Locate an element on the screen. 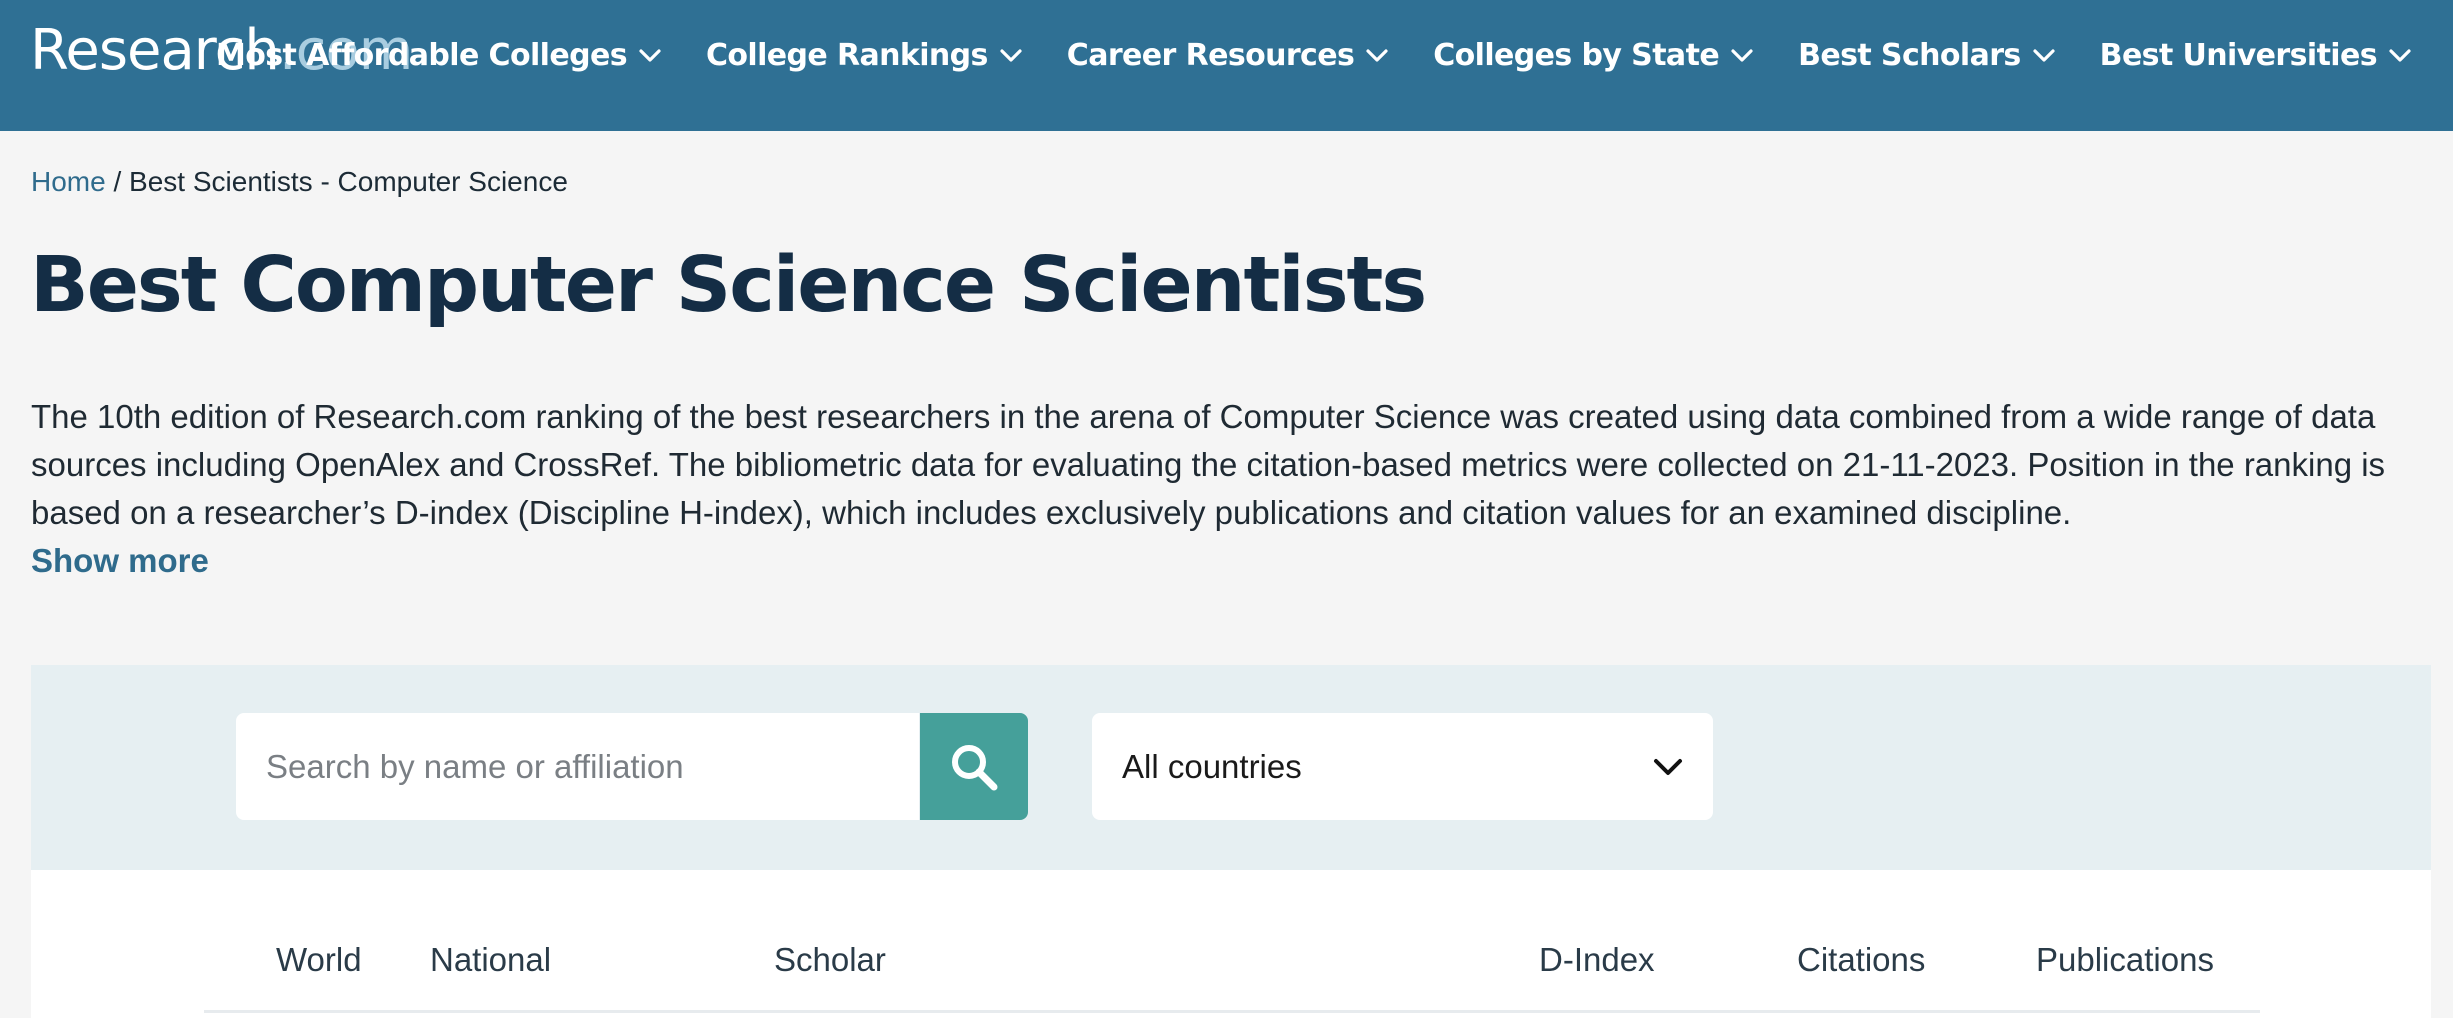 The image size is (2453, 1018). search-input is located at coordinates (577, 766).